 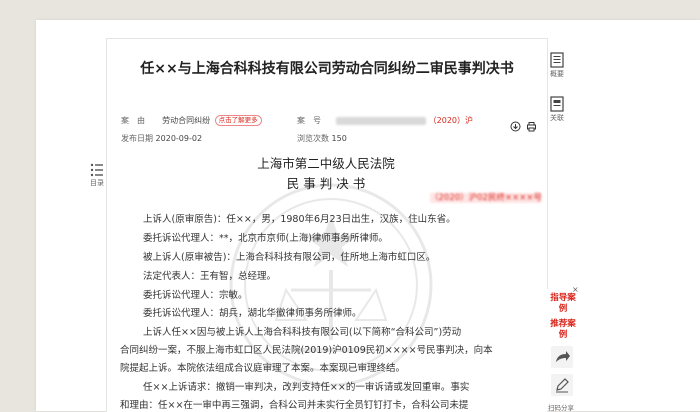 I want to click on court-name: 上海市第二中级人民法院, so click(x=326, y=163).